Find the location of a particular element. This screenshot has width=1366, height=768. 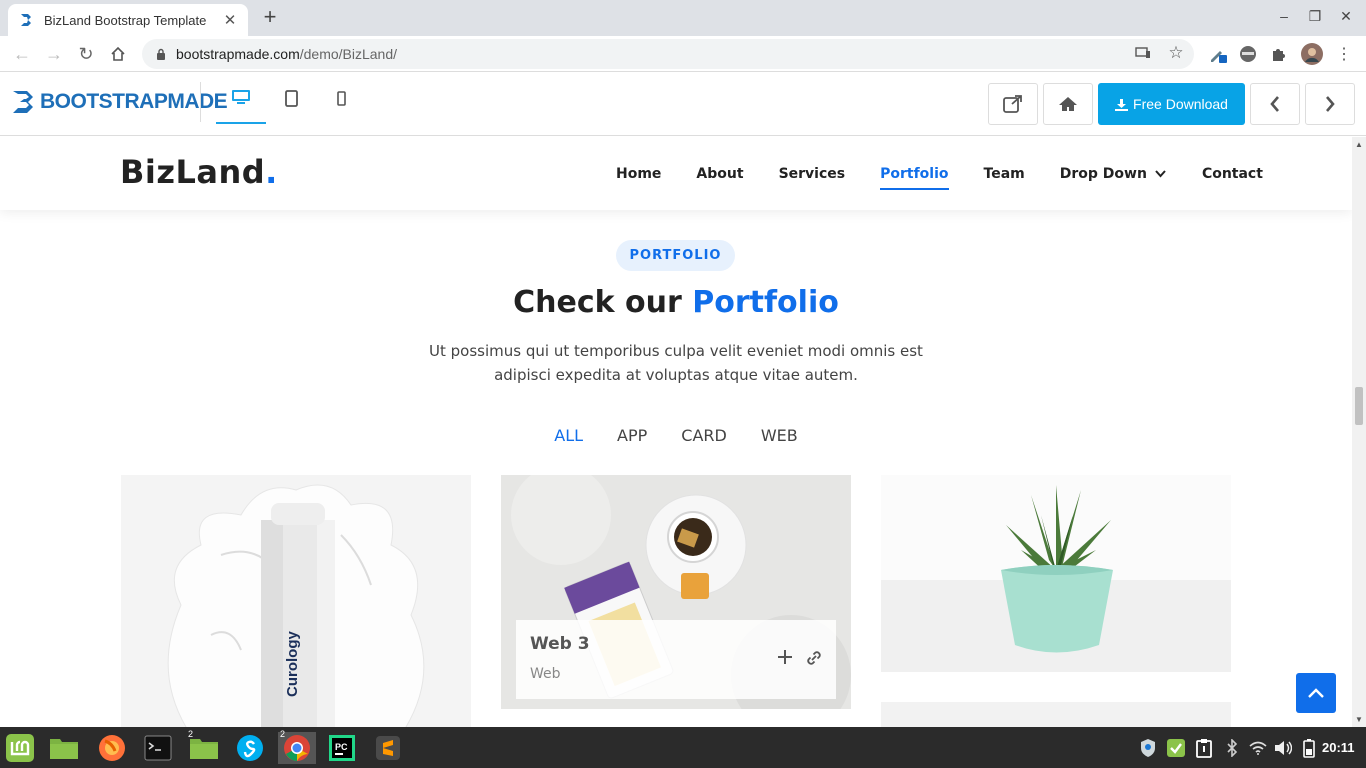

svg-text: PC is located at coordinates (341, 747).